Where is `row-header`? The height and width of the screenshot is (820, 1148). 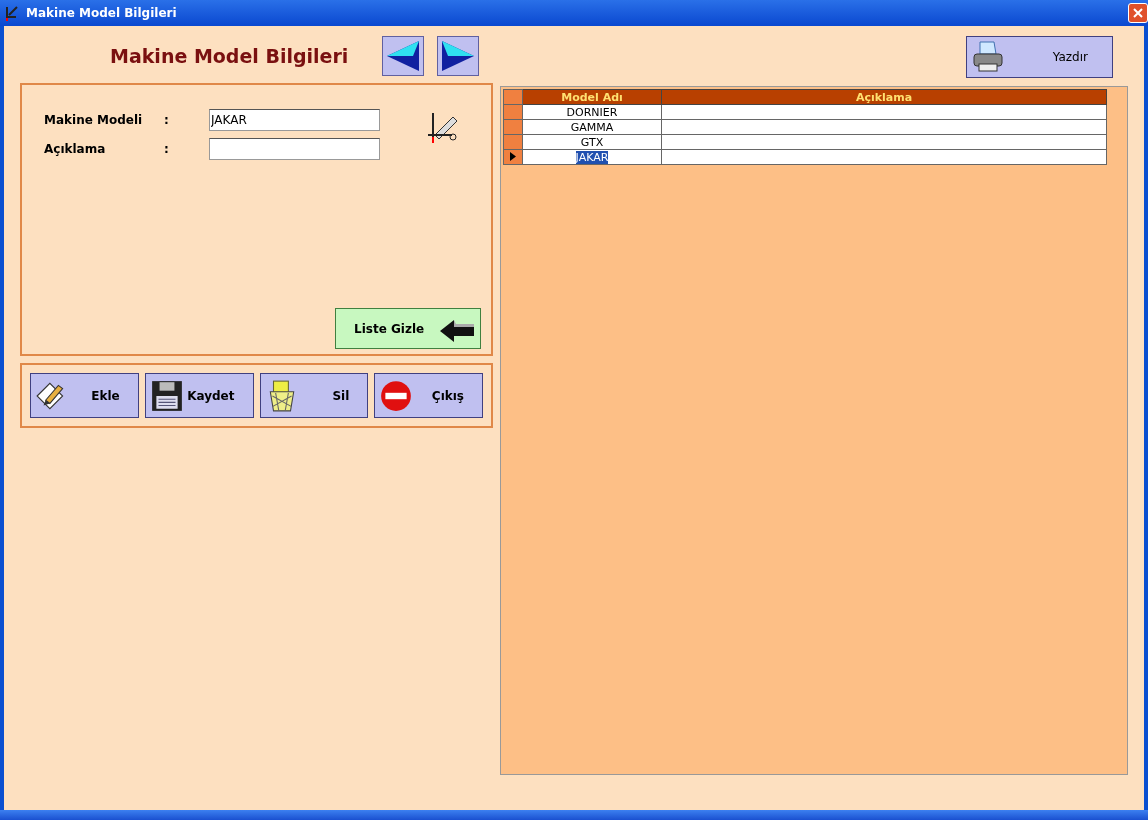 row-header is located at coordinates (513, 97).